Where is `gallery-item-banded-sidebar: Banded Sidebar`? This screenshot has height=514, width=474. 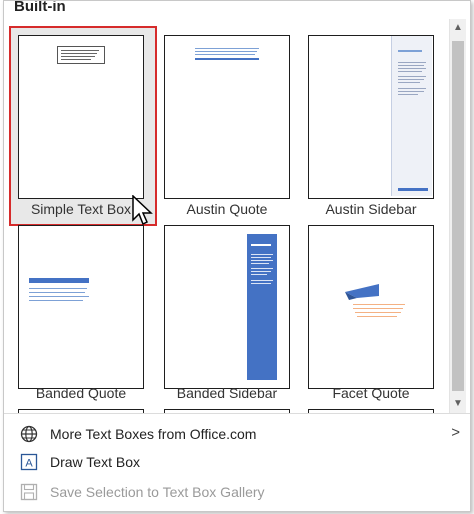
gallery-item-banded-sidebar: Banded Sidebar is located at coordinates (227, 309).